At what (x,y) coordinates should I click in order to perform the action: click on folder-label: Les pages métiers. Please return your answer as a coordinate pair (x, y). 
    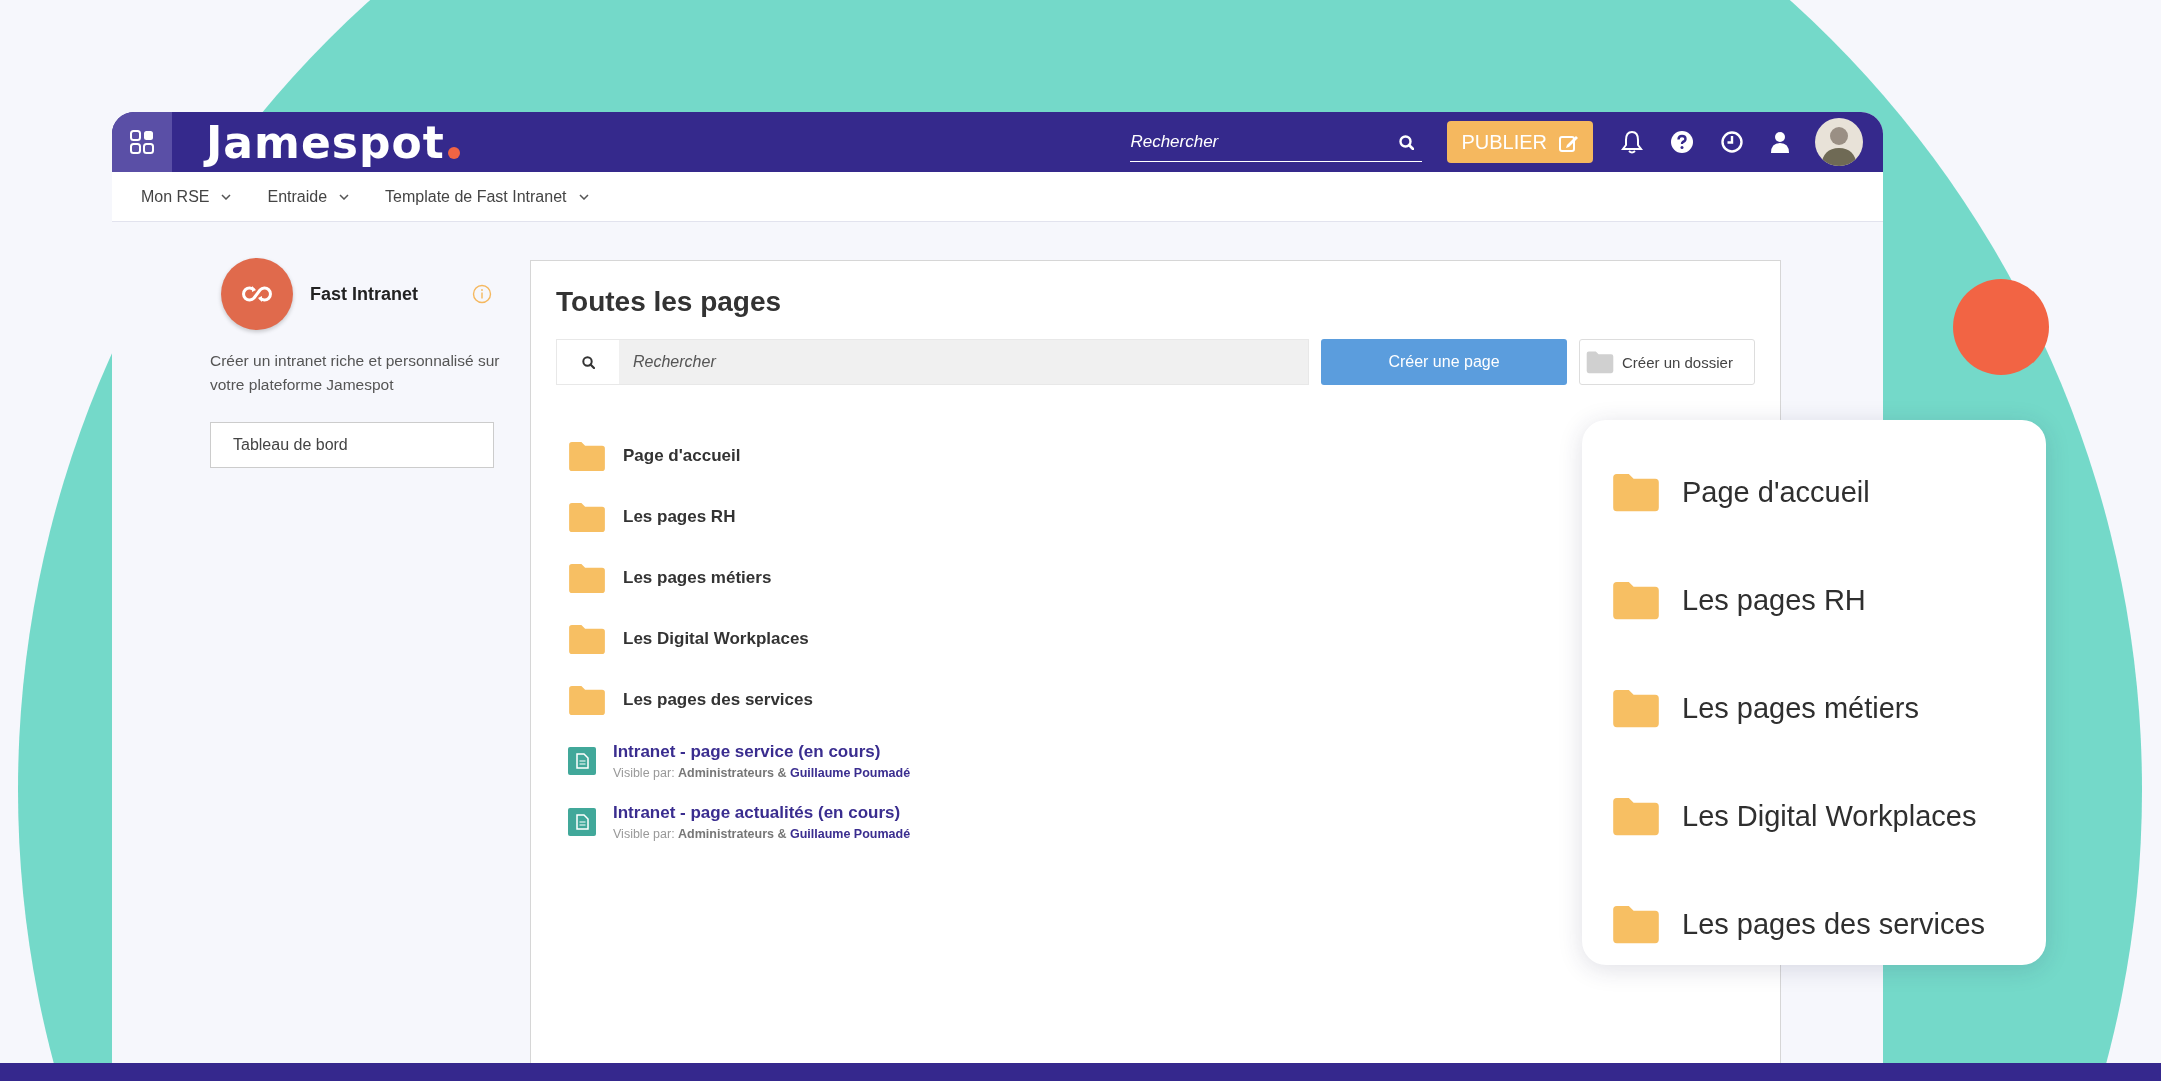
    Looking at the image, I should click on (1800, 708).